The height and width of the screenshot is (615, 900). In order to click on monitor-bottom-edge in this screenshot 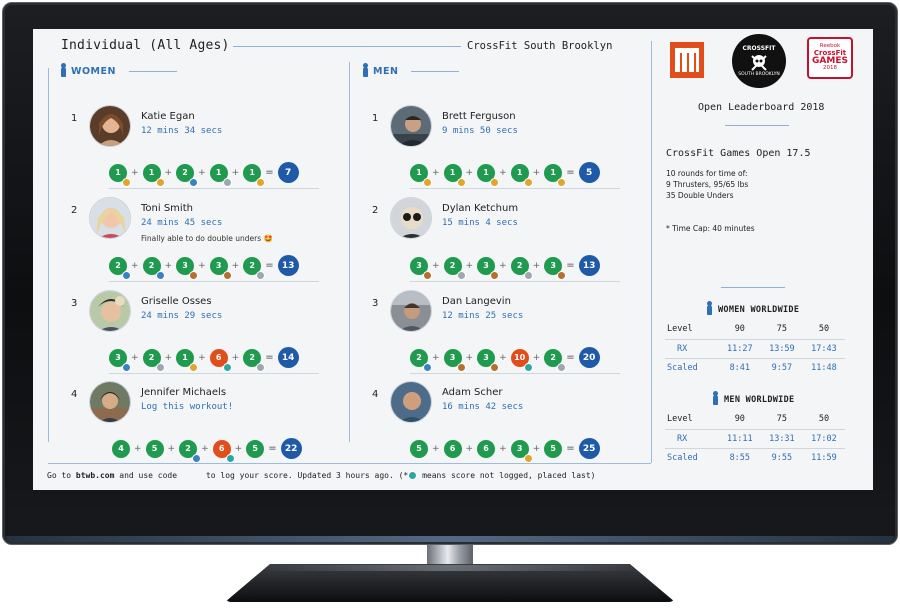, I will do `click(450, 539)`.